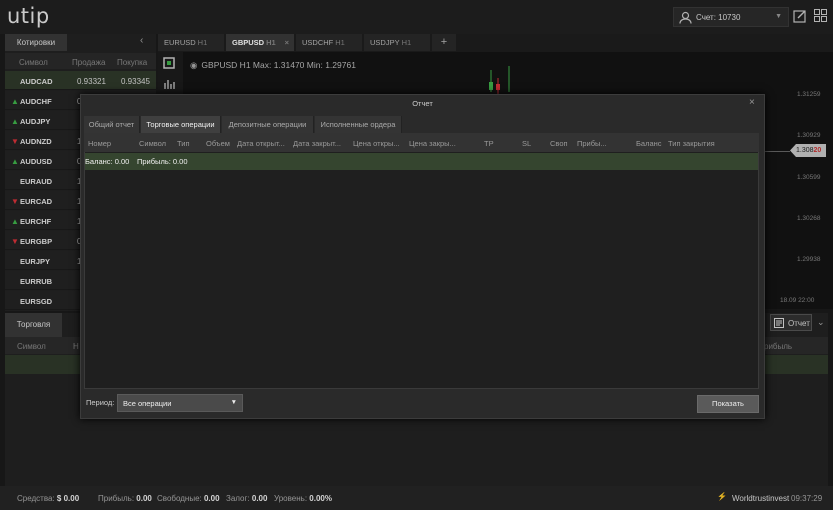 The width and height of the screenshot is (833, 510). Describe the element at coordinates (76, 346) in the screenshot. I see `trading-col-number: Н` at that location.